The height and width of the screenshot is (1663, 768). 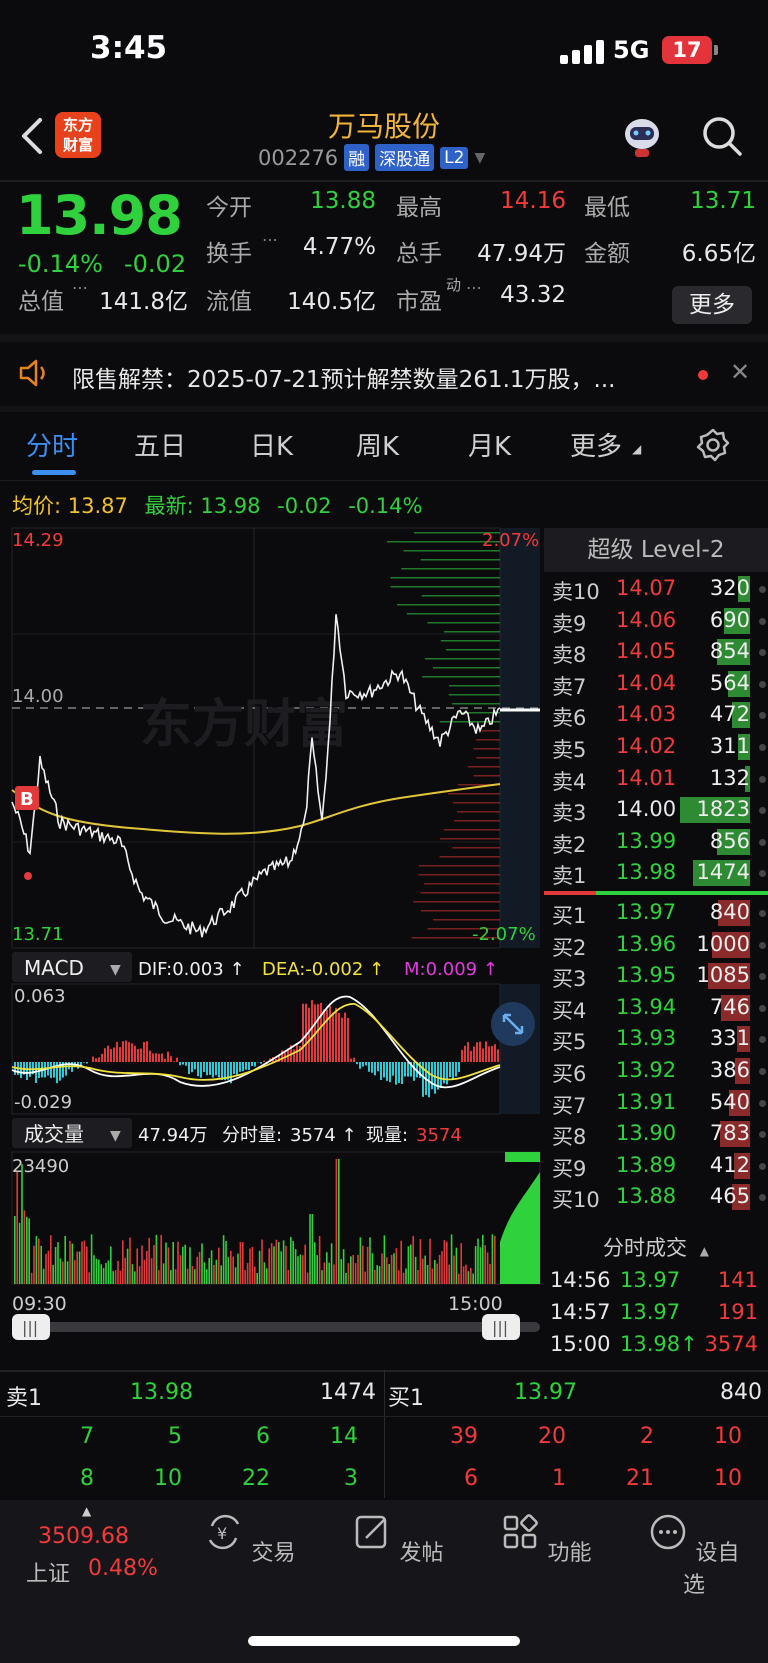 I want to click on macd-histogram, so click(x=256, y=1049).